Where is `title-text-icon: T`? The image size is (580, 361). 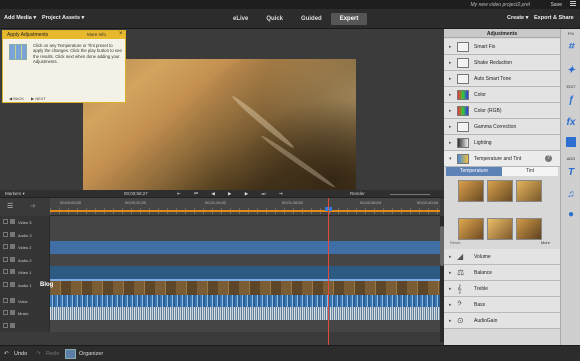
title-text-icon: T is located at coordinates (571, 173).